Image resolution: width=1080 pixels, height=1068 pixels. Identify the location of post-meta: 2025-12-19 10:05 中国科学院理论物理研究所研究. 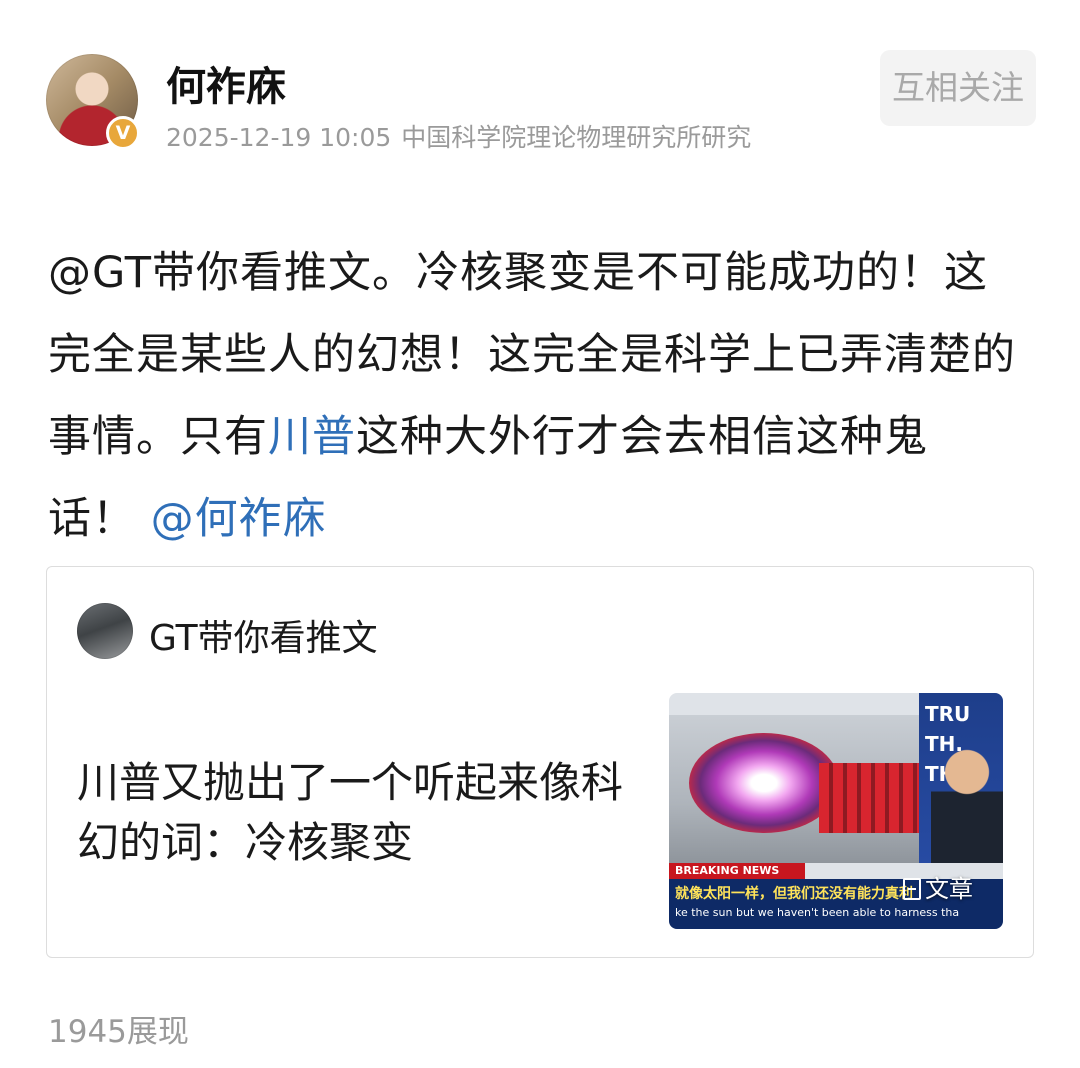
(501, 136).